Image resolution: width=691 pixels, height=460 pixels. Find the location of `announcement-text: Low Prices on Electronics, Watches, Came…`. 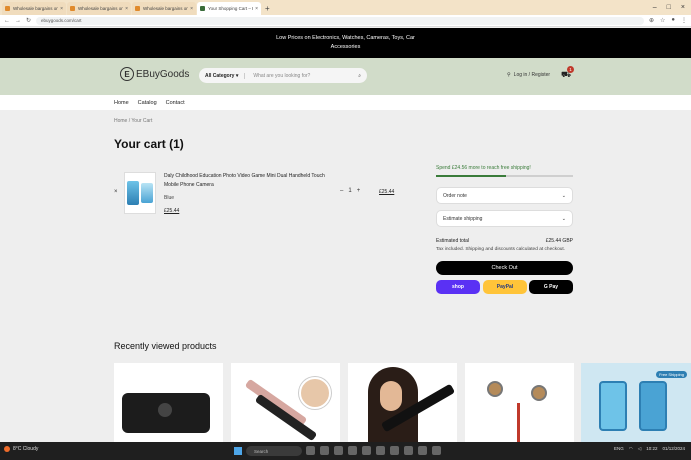

announcement-text: Low Prices on Electronics, Watches, Came… is located at coordinates (346, 43).